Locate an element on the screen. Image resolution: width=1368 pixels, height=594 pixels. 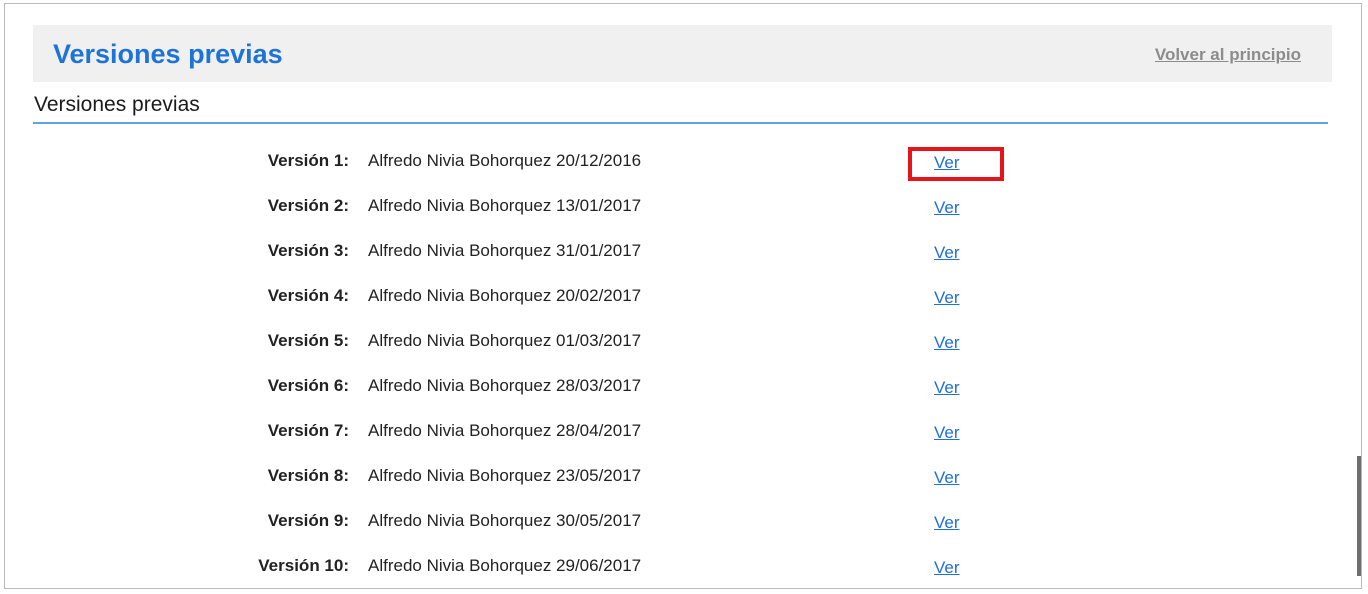
version-author-date: Alfredo Nivia Bohorquez 31/01/2017 is located at coordinates (505, 250).